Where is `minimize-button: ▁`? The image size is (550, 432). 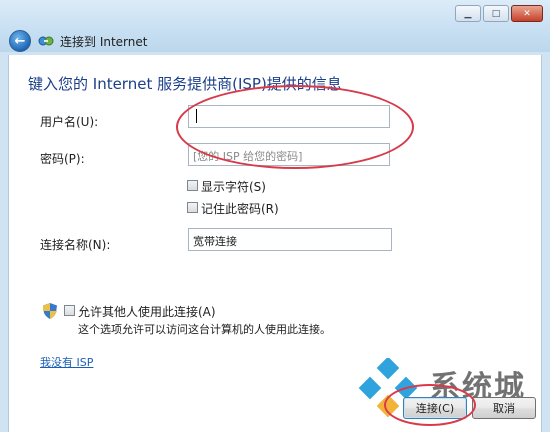 minimize-button: ▁ is located at coordinates (468, 13).